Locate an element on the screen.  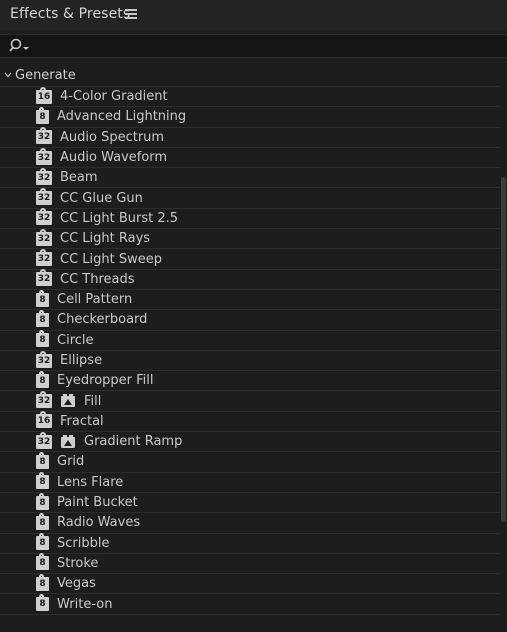
category-generate: Generate is located at coordinates (250, 75).